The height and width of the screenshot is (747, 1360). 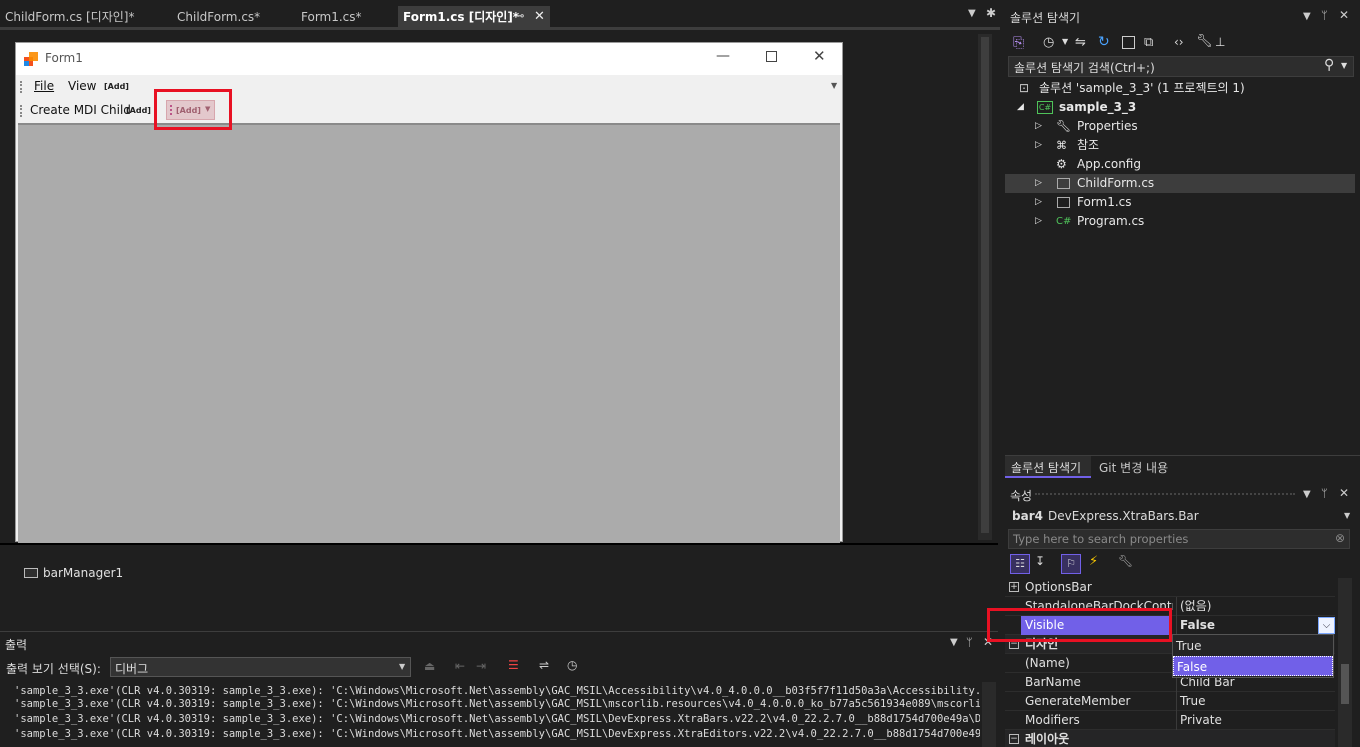 What do you see at coordinates (1014, 587) in the screenshot?
I see `expand-icon: +` at bounding box center [1014, 587].